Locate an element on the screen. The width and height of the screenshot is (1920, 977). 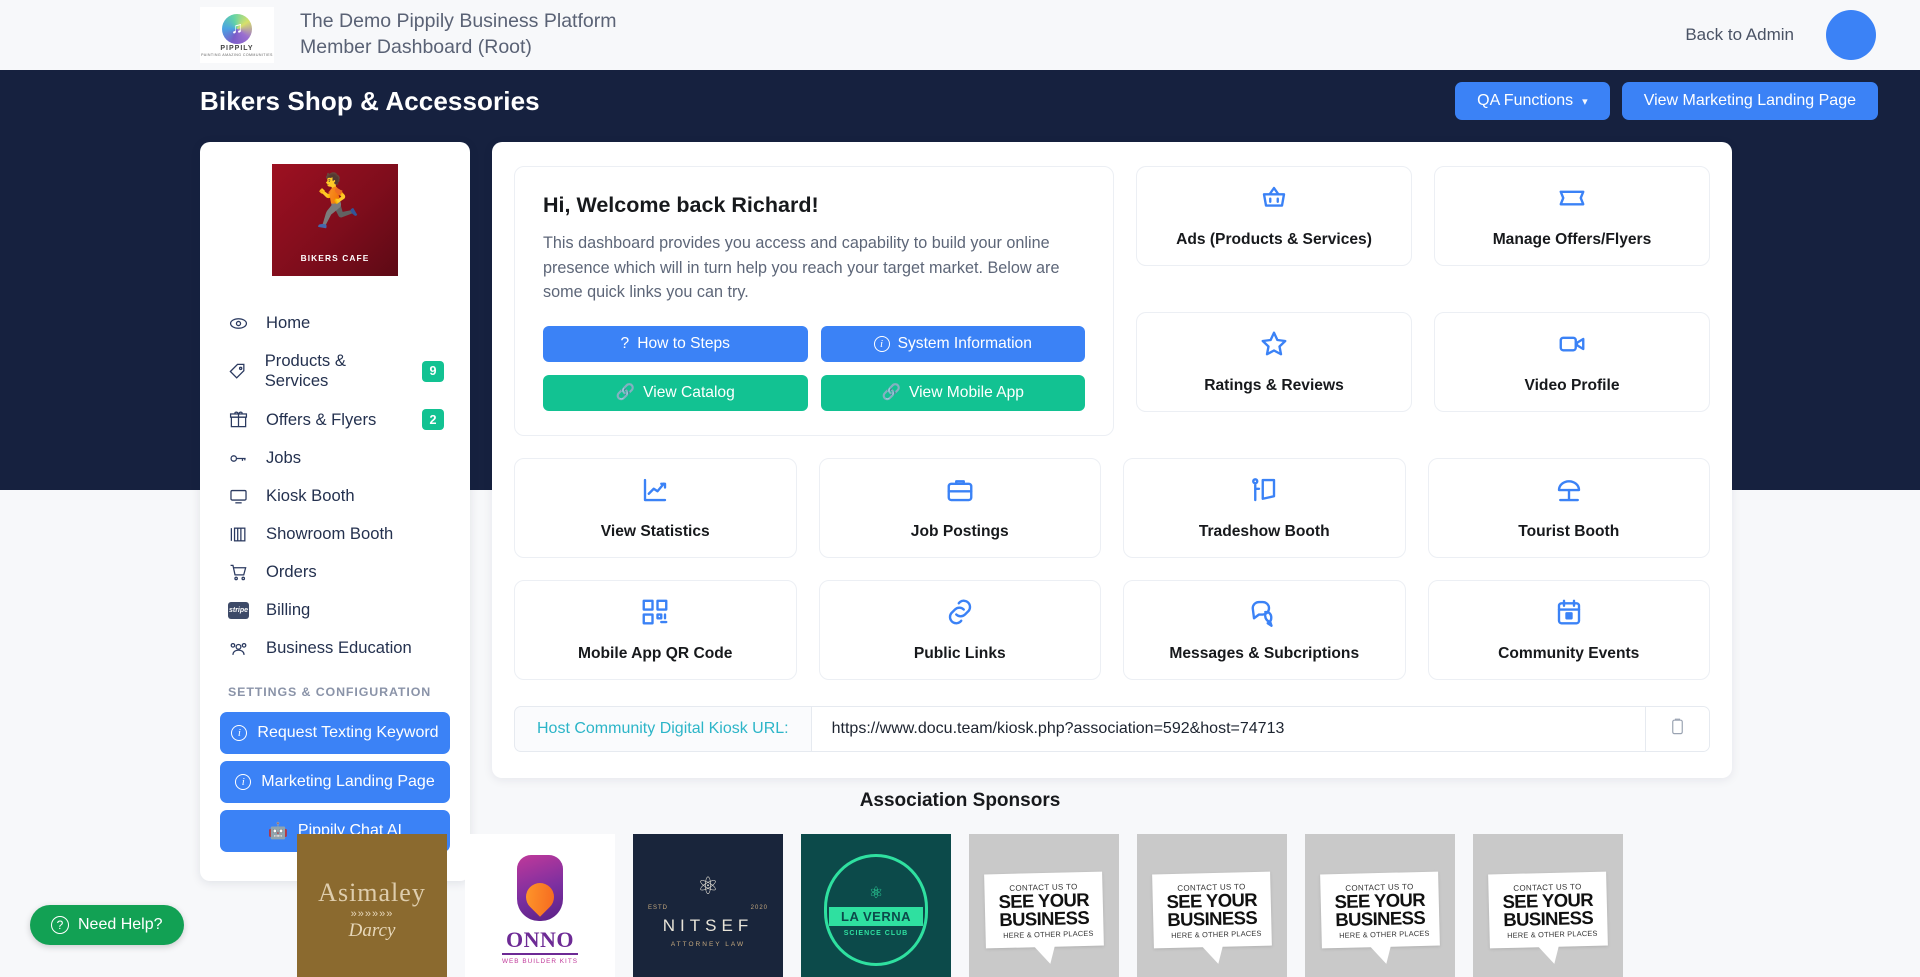
tile-column-4: Manage Offers/Flyers Video Profile is located at coordinates (1572, 301).